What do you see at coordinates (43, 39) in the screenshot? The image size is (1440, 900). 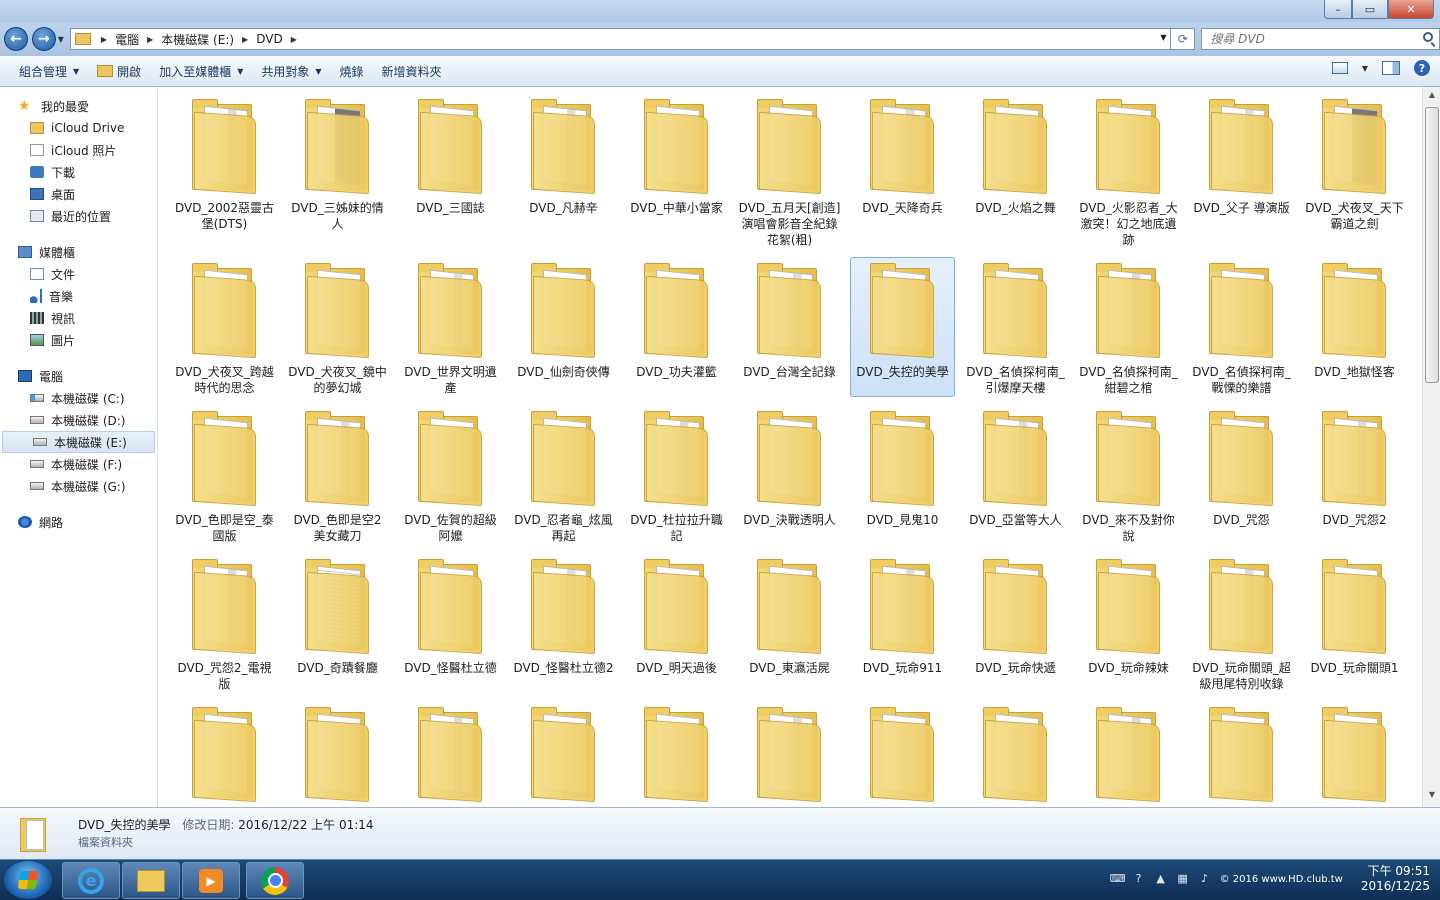 I see `forward-button: →` at bounding box center [43, 39].